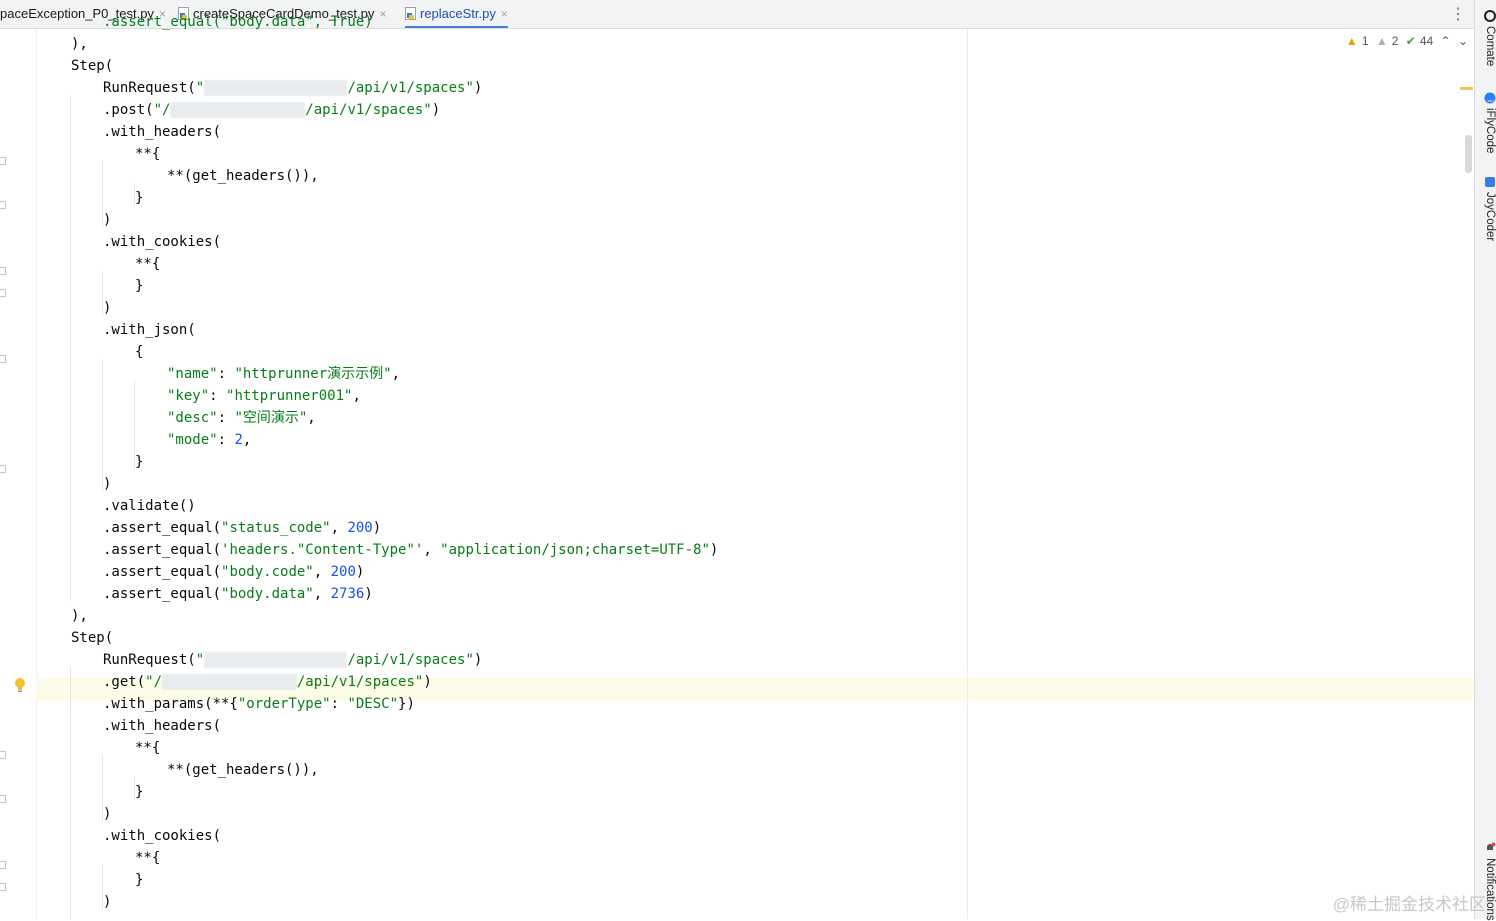 The width and height of the screenshot is (1496, 921). I want to click on code-line: {, so click(139, 352).